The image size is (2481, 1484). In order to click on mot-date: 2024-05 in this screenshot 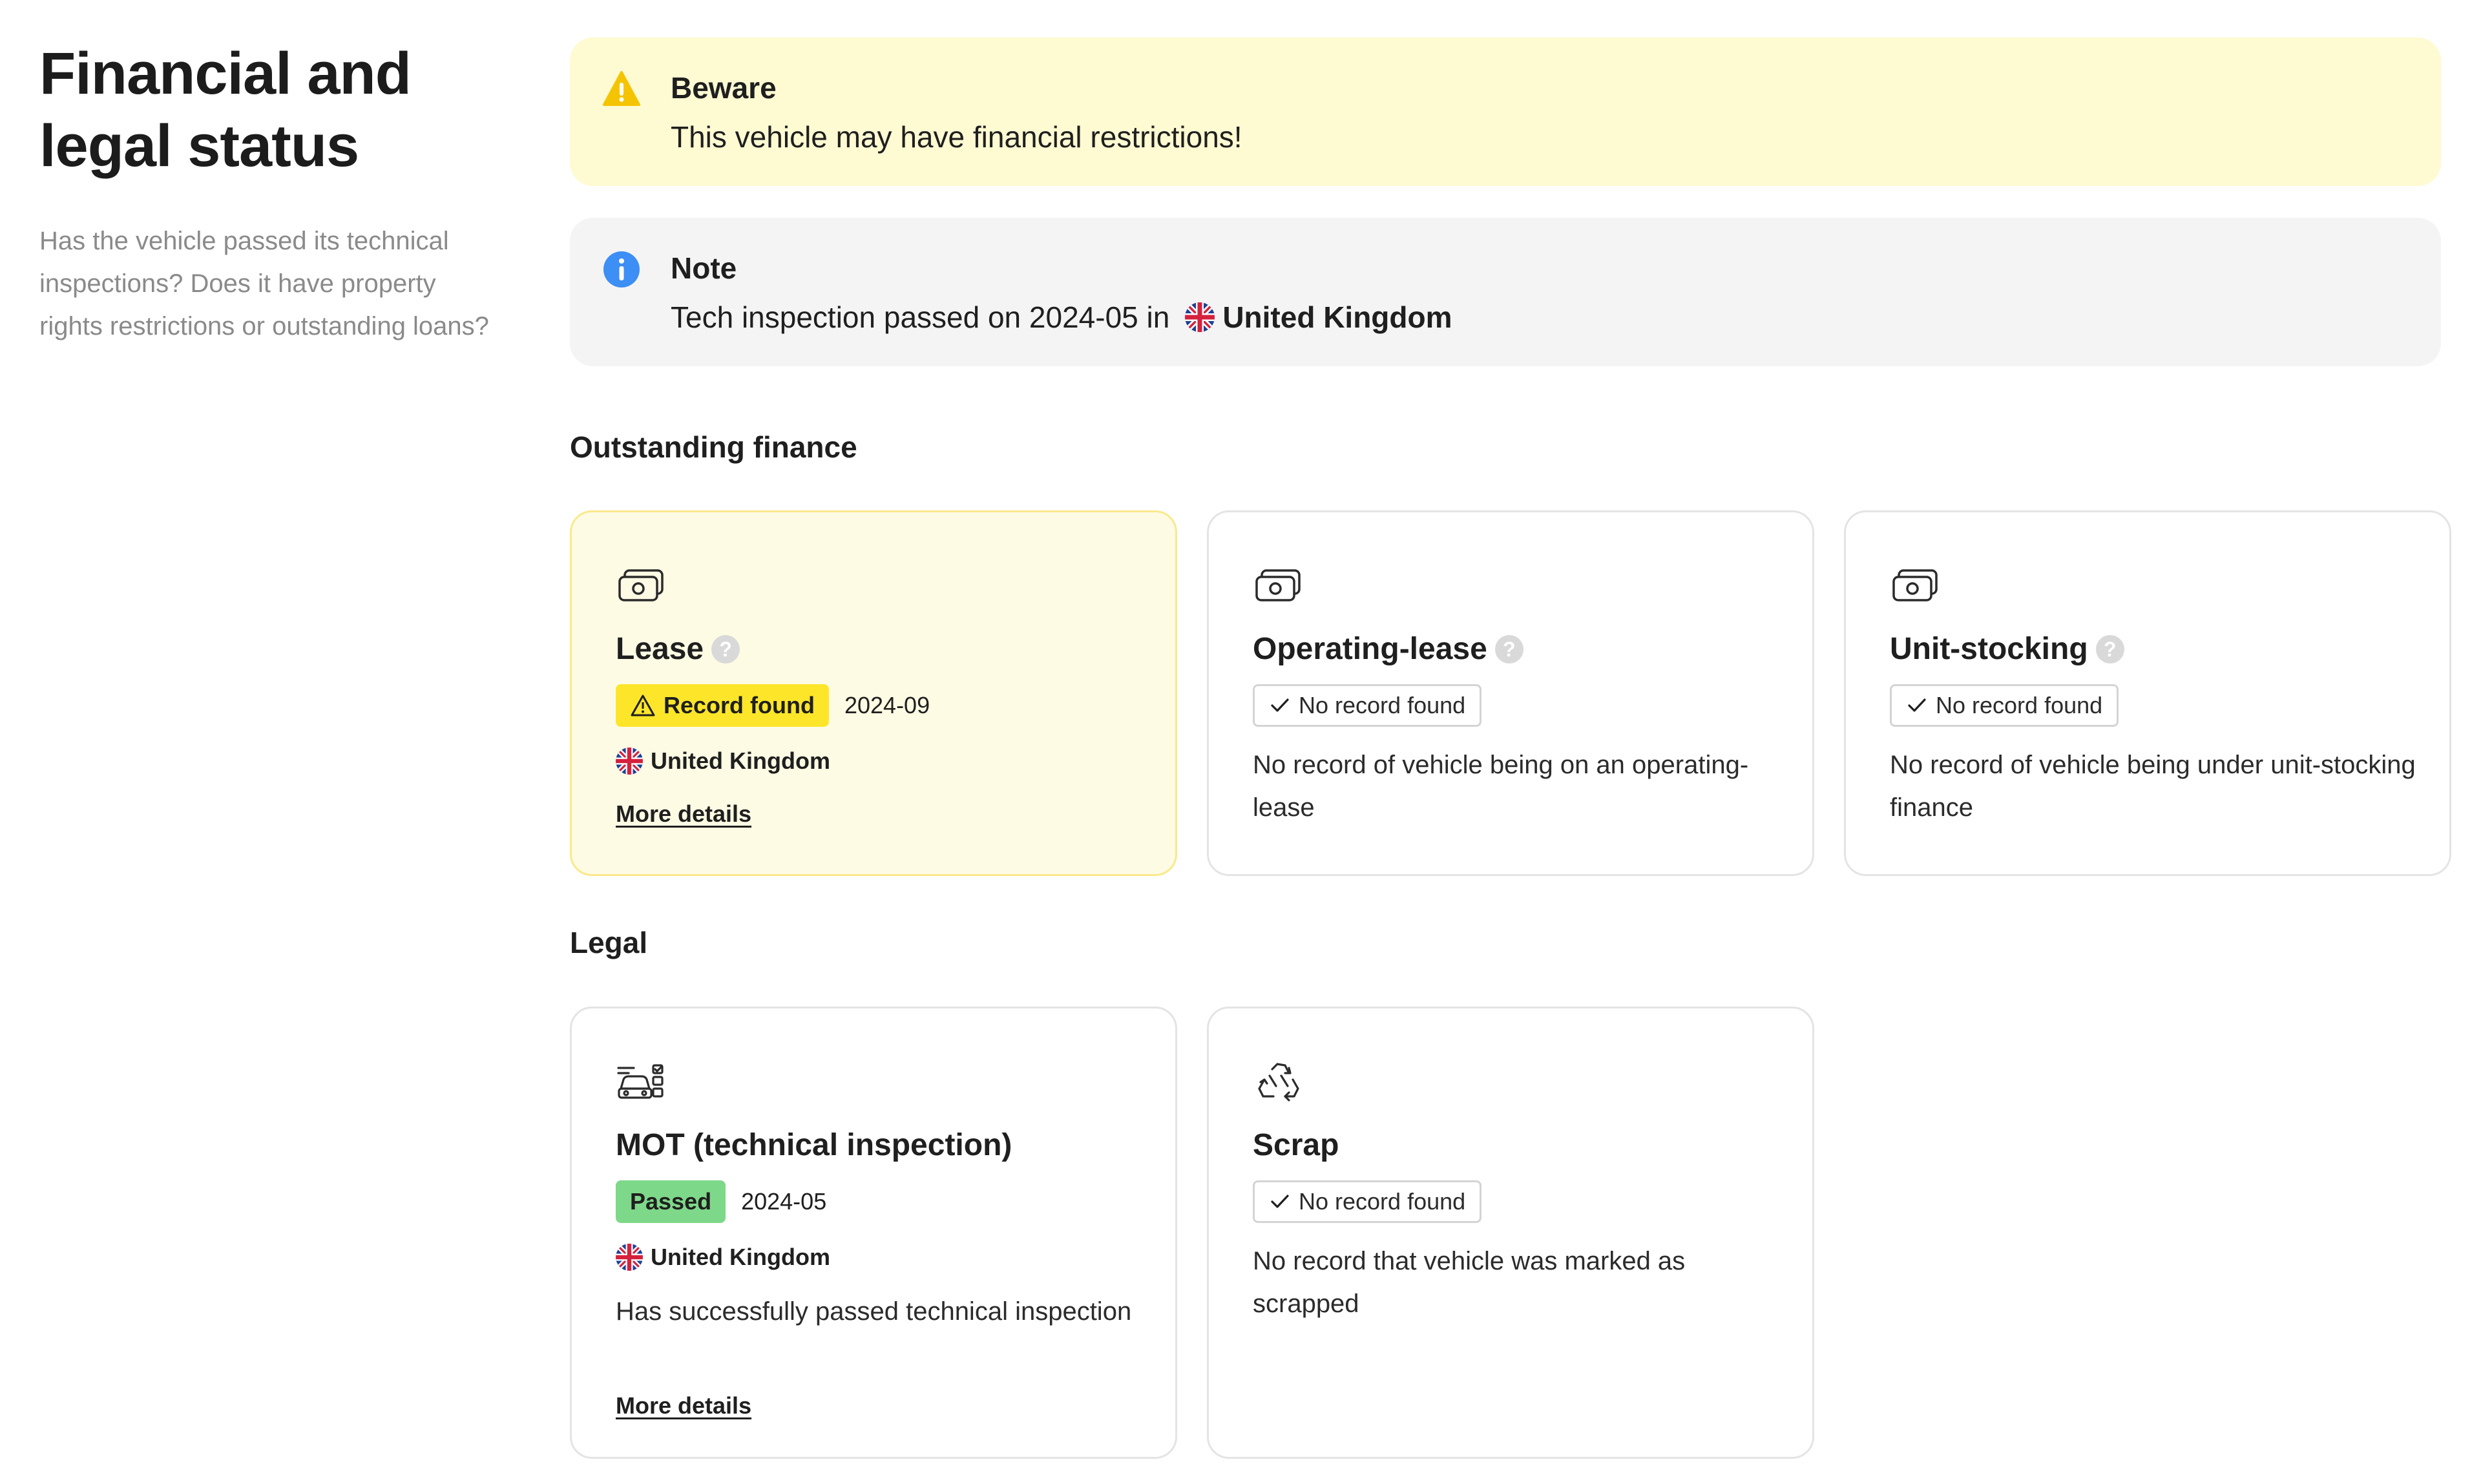, I will do `click(784, 1201)`.